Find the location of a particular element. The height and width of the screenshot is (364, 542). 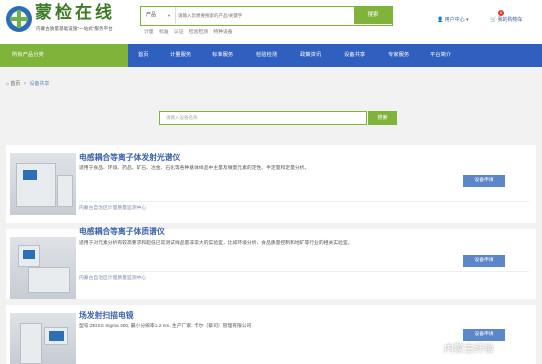

nav-item-testing: 检验检测 is located at coordinates (266, 55).